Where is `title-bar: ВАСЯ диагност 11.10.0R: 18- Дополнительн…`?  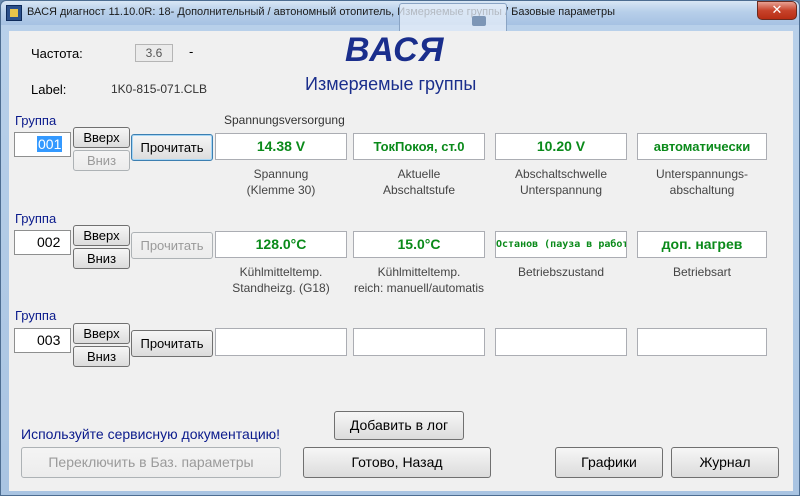 title-bar: ВАСЯ диагност 11.10.0R: 18- Дополнительн… is located at coordinates (400, 19).